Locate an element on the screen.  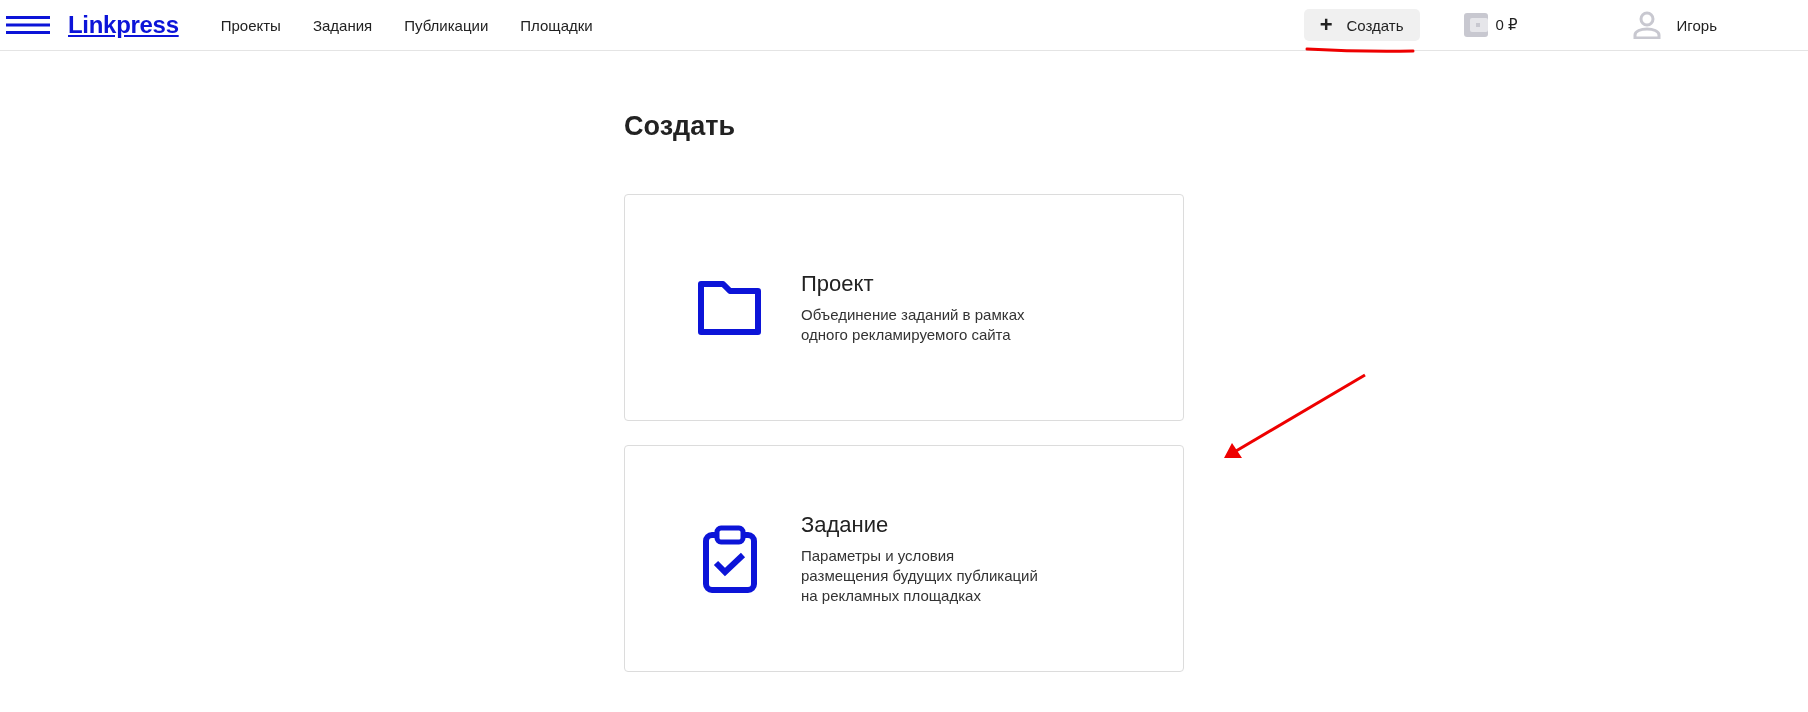
card-description: Параметры и условия размещения будущих публикаций на рекламных площадках is located at coordinates (919, 575).